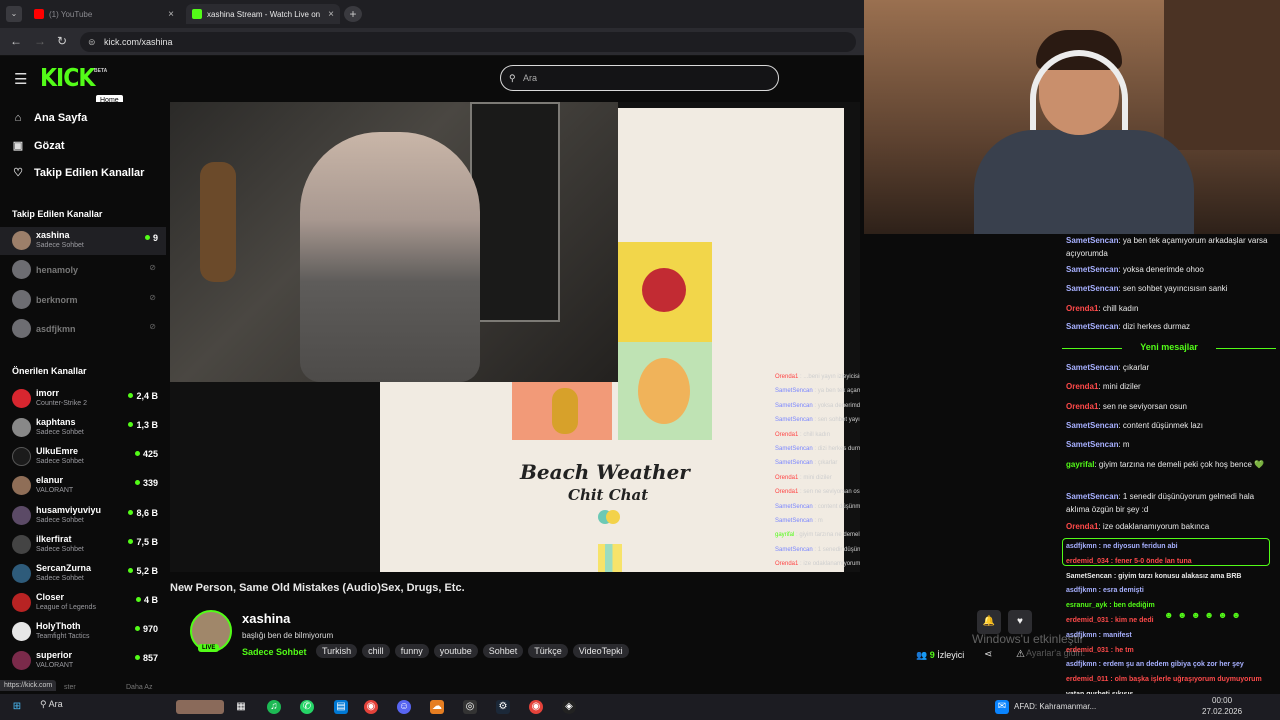  Describe the element at coordinates (1080, 464) in the screenshot. I see `chat-user: gayrifal` at that location.